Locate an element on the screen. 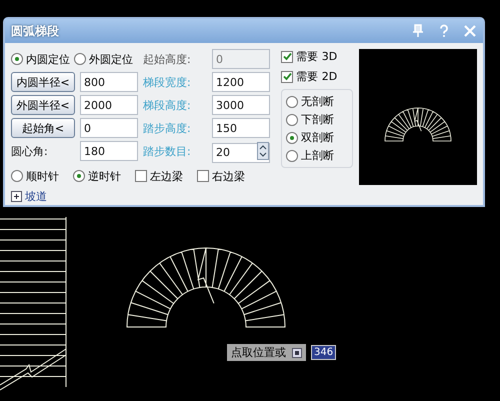 This screenshot has width=500, height=401. radio-button: 无剖断 is located at coordinates (317, 101).